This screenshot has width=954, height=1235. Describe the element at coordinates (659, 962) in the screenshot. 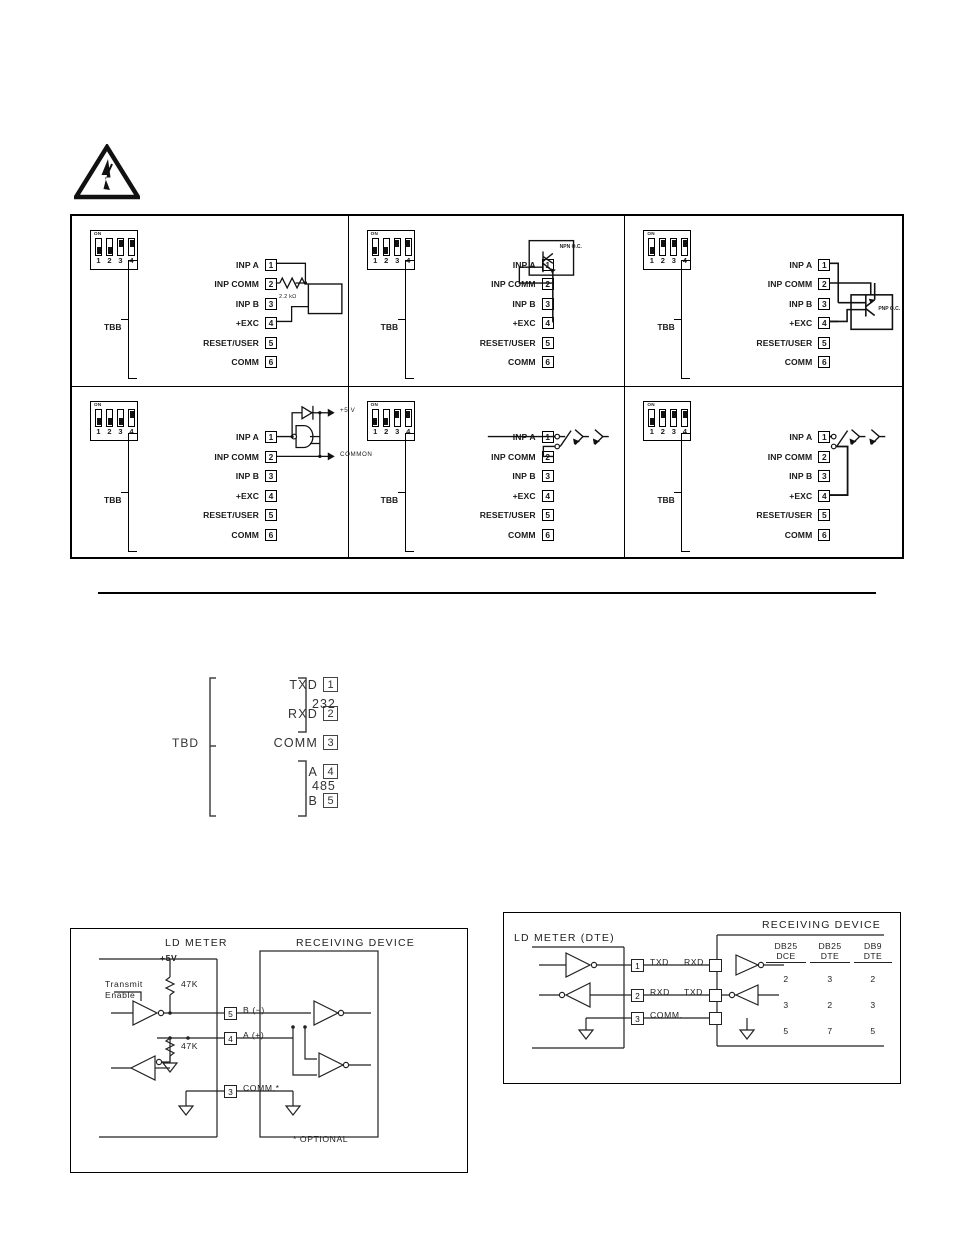

I see `meter-signal-txd: TXD` at that location.